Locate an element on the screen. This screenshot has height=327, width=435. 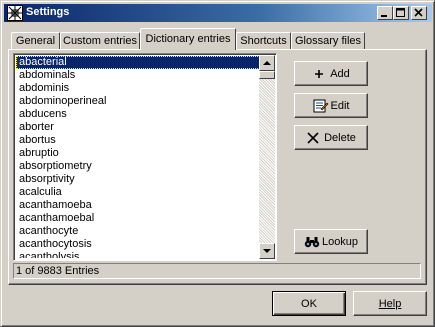
help-button: Help is located at coordinates (390, 303).